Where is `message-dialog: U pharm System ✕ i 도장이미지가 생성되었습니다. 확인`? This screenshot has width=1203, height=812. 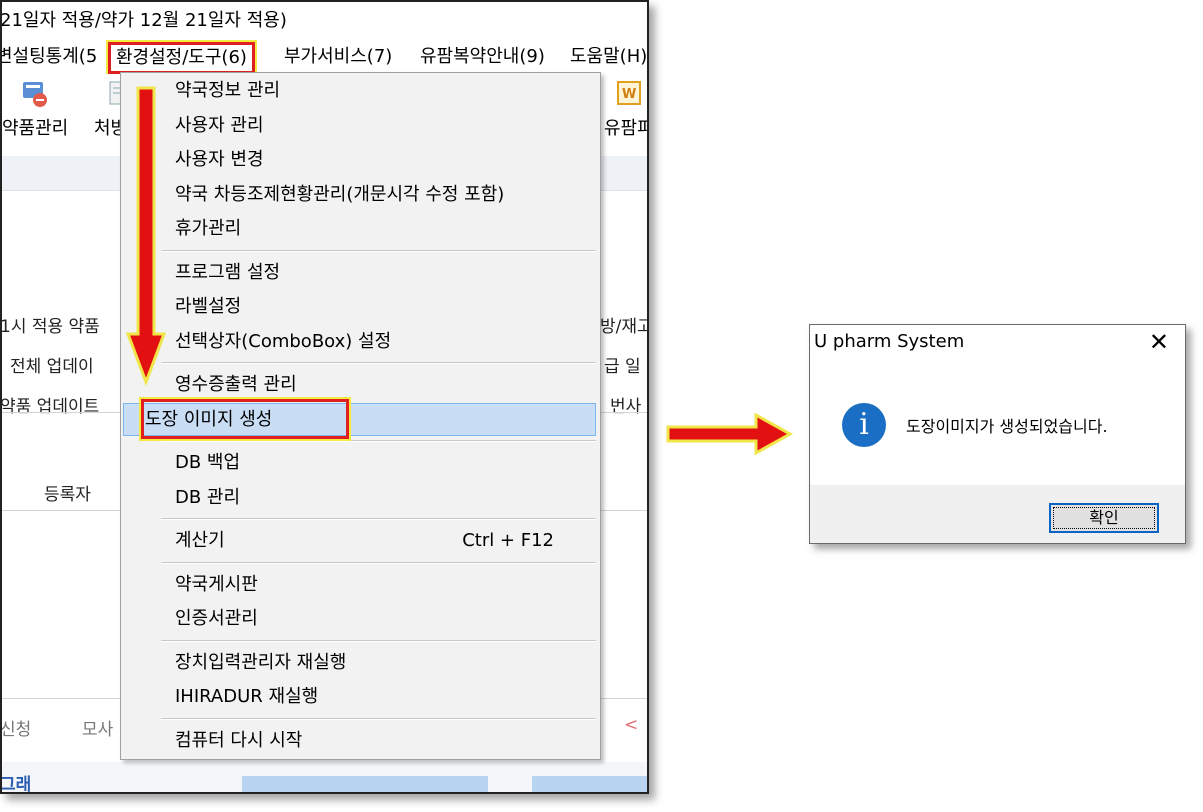
message-dialog: U pharm System ✕ i 도장이미지가 생성되었습니다. 확인 is located at coordinates (997, 434).